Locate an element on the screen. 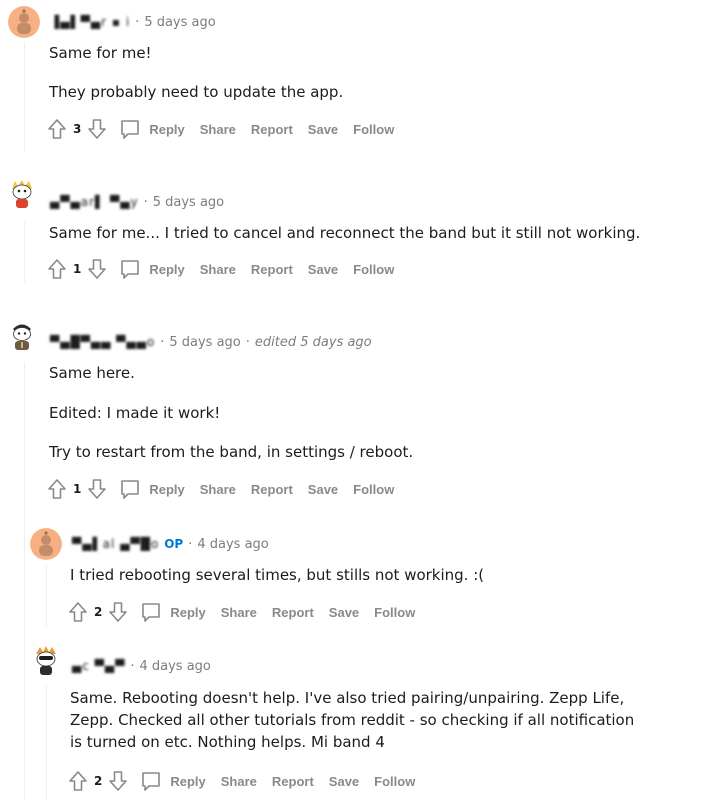 This screenshot has height=800, width=702. edited-label: edited 5 days ago is located at coordinates (313, 342).